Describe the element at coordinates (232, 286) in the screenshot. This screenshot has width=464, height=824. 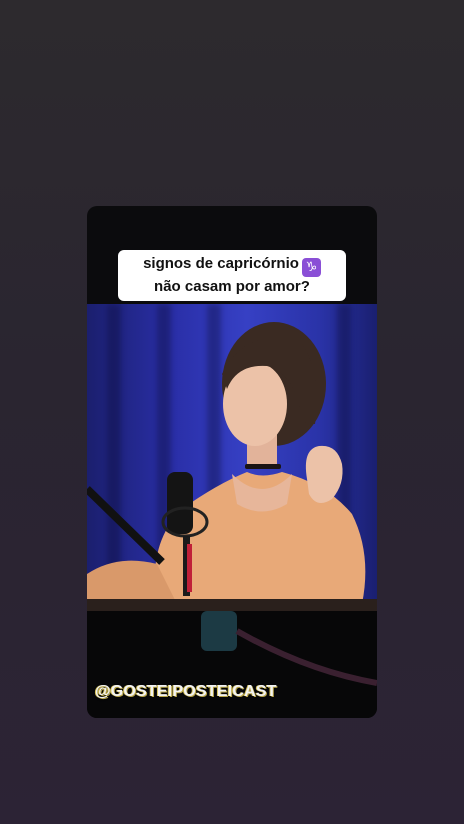
I see `caption-line-2: não casam por amor?` at that location.